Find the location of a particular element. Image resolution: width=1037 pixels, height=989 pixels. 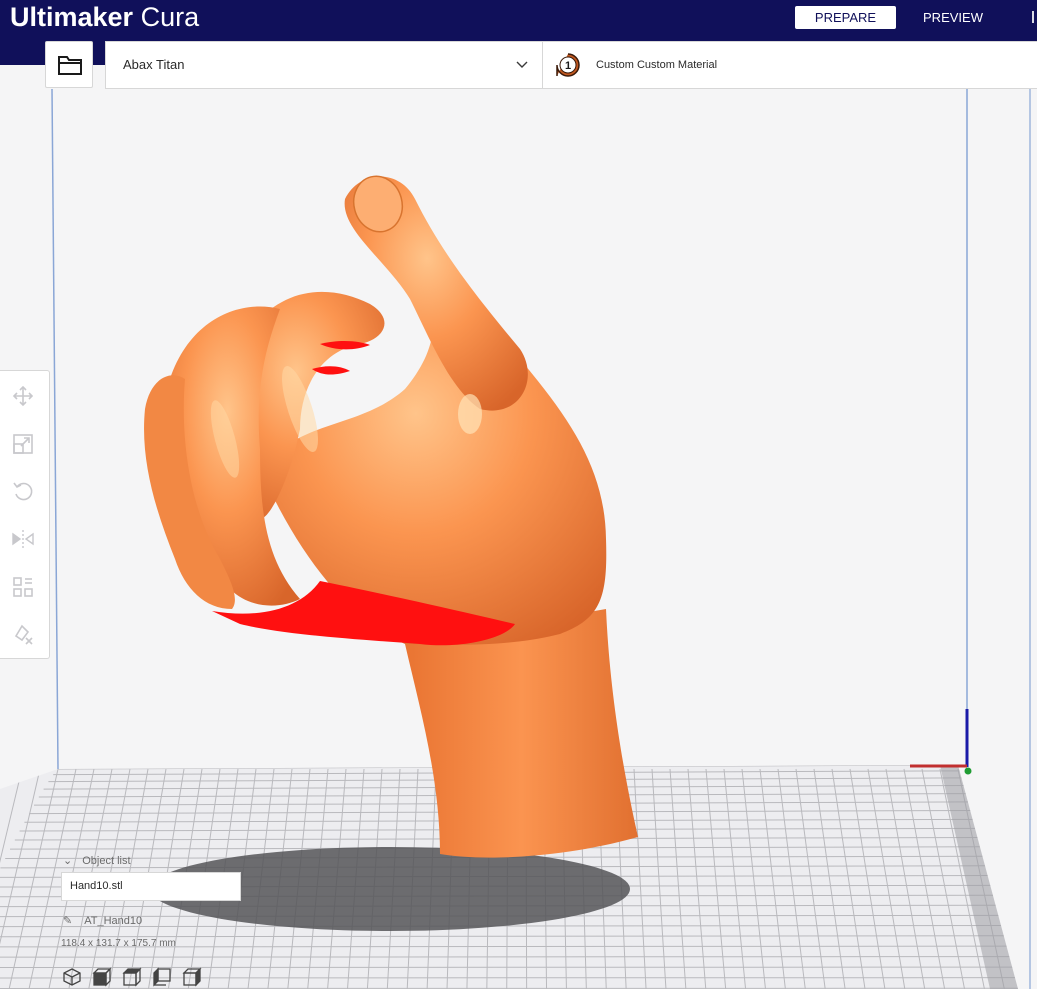

mirror-icon is located at coordinates (23, 539).